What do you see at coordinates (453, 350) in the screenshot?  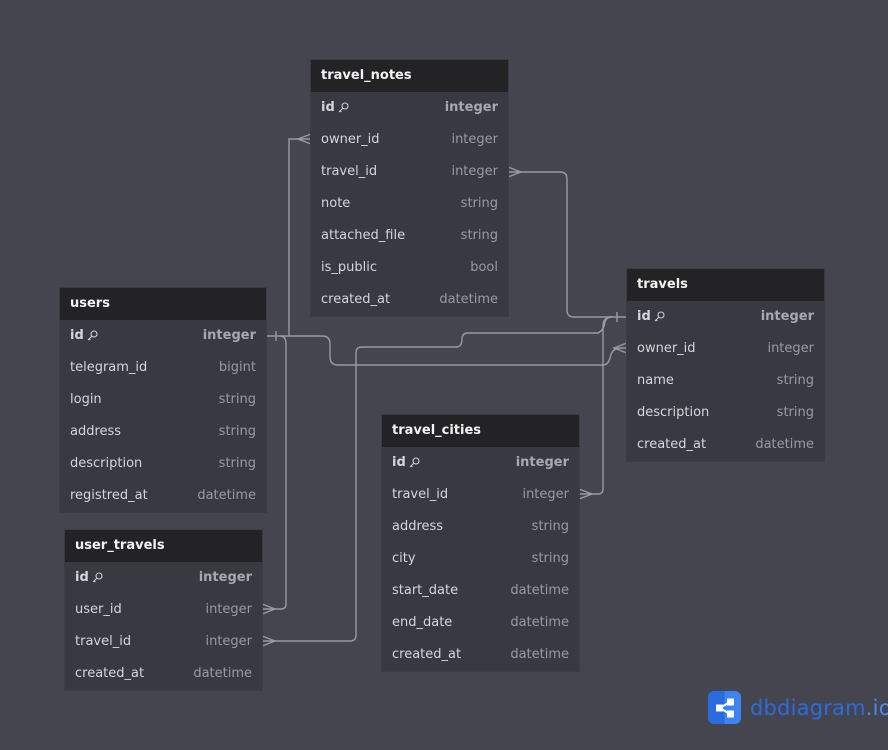 I see `connector-users-to-travels-owner` at bounding box center [453, 350].